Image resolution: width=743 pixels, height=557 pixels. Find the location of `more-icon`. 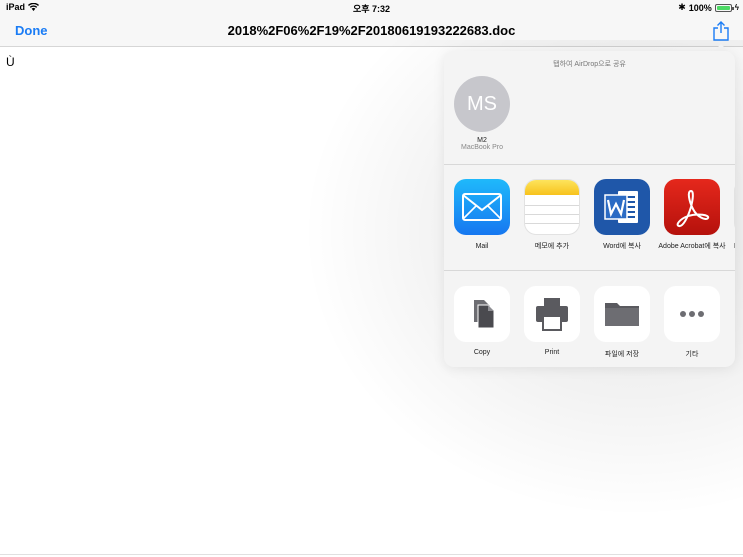

more-icon is located at coordinates (692, 314).